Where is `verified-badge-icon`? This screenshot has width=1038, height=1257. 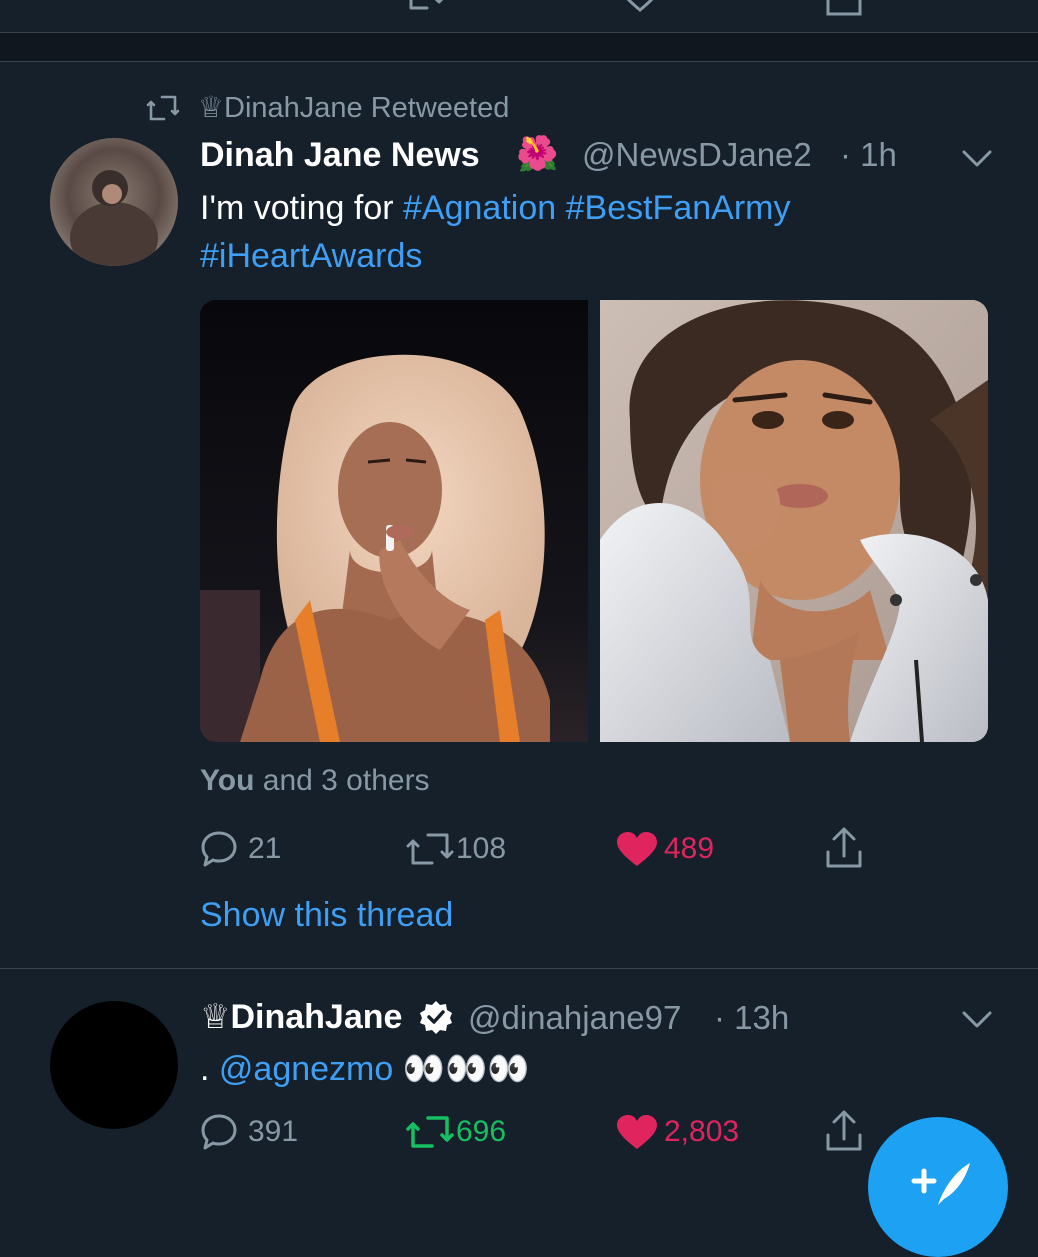
verified-badge-icon is located at coordinates (436, 1017).